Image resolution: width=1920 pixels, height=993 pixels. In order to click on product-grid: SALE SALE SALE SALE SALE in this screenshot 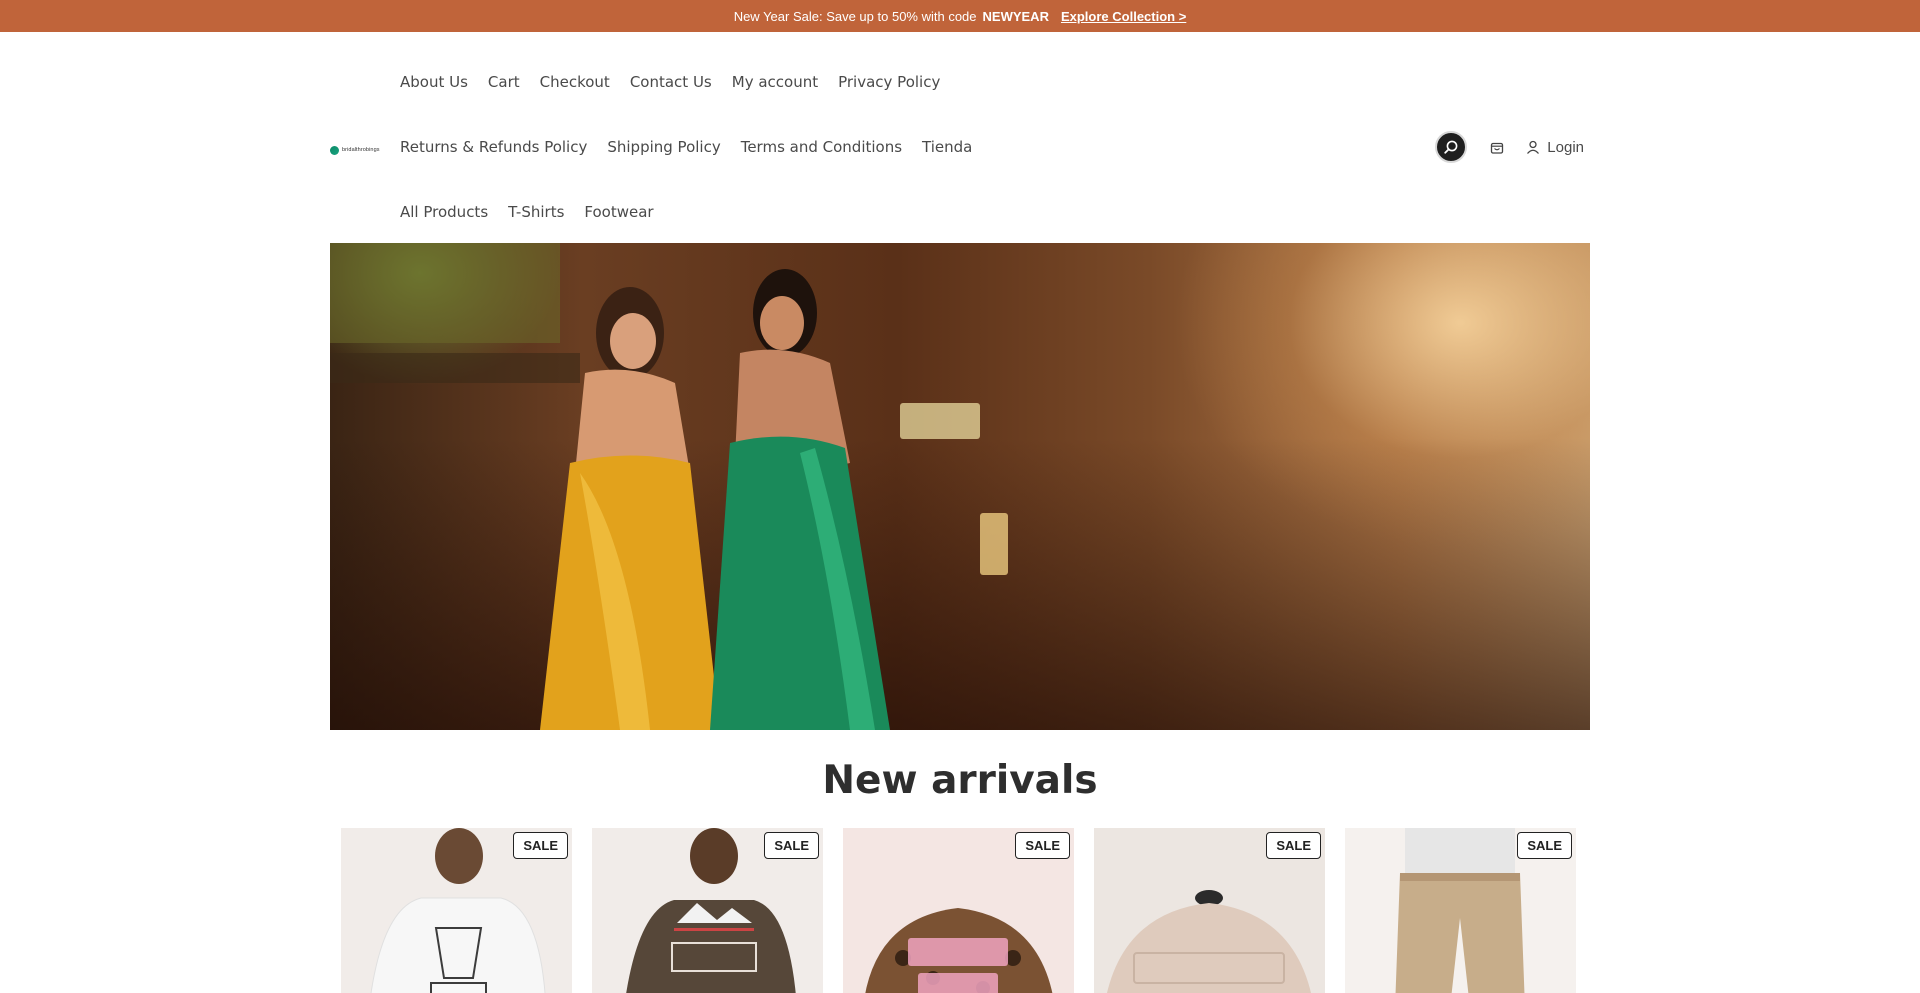, I will do `click(958, 910)`.